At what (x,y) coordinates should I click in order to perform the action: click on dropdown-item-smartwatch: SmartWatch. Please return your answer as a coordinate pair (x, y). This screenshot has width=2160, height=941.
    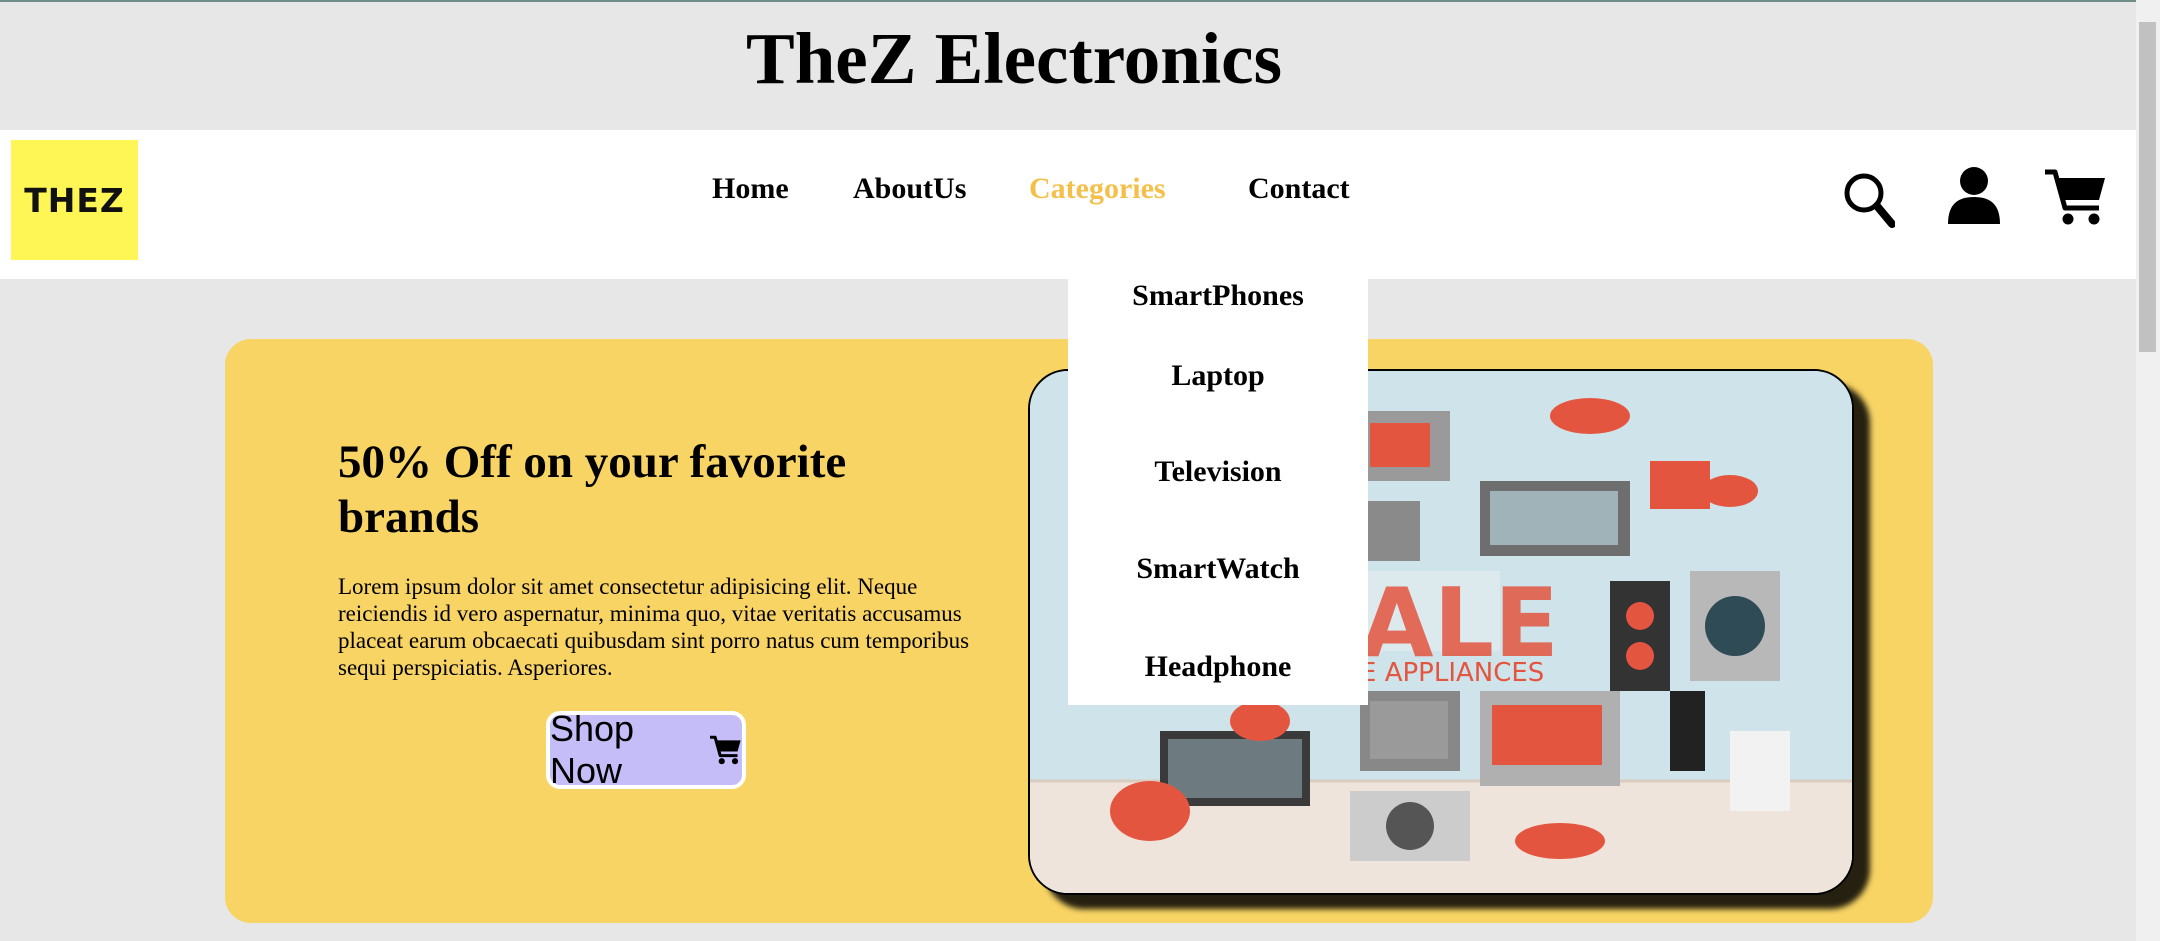
    Looking at the image, I should click on (1218, 569).